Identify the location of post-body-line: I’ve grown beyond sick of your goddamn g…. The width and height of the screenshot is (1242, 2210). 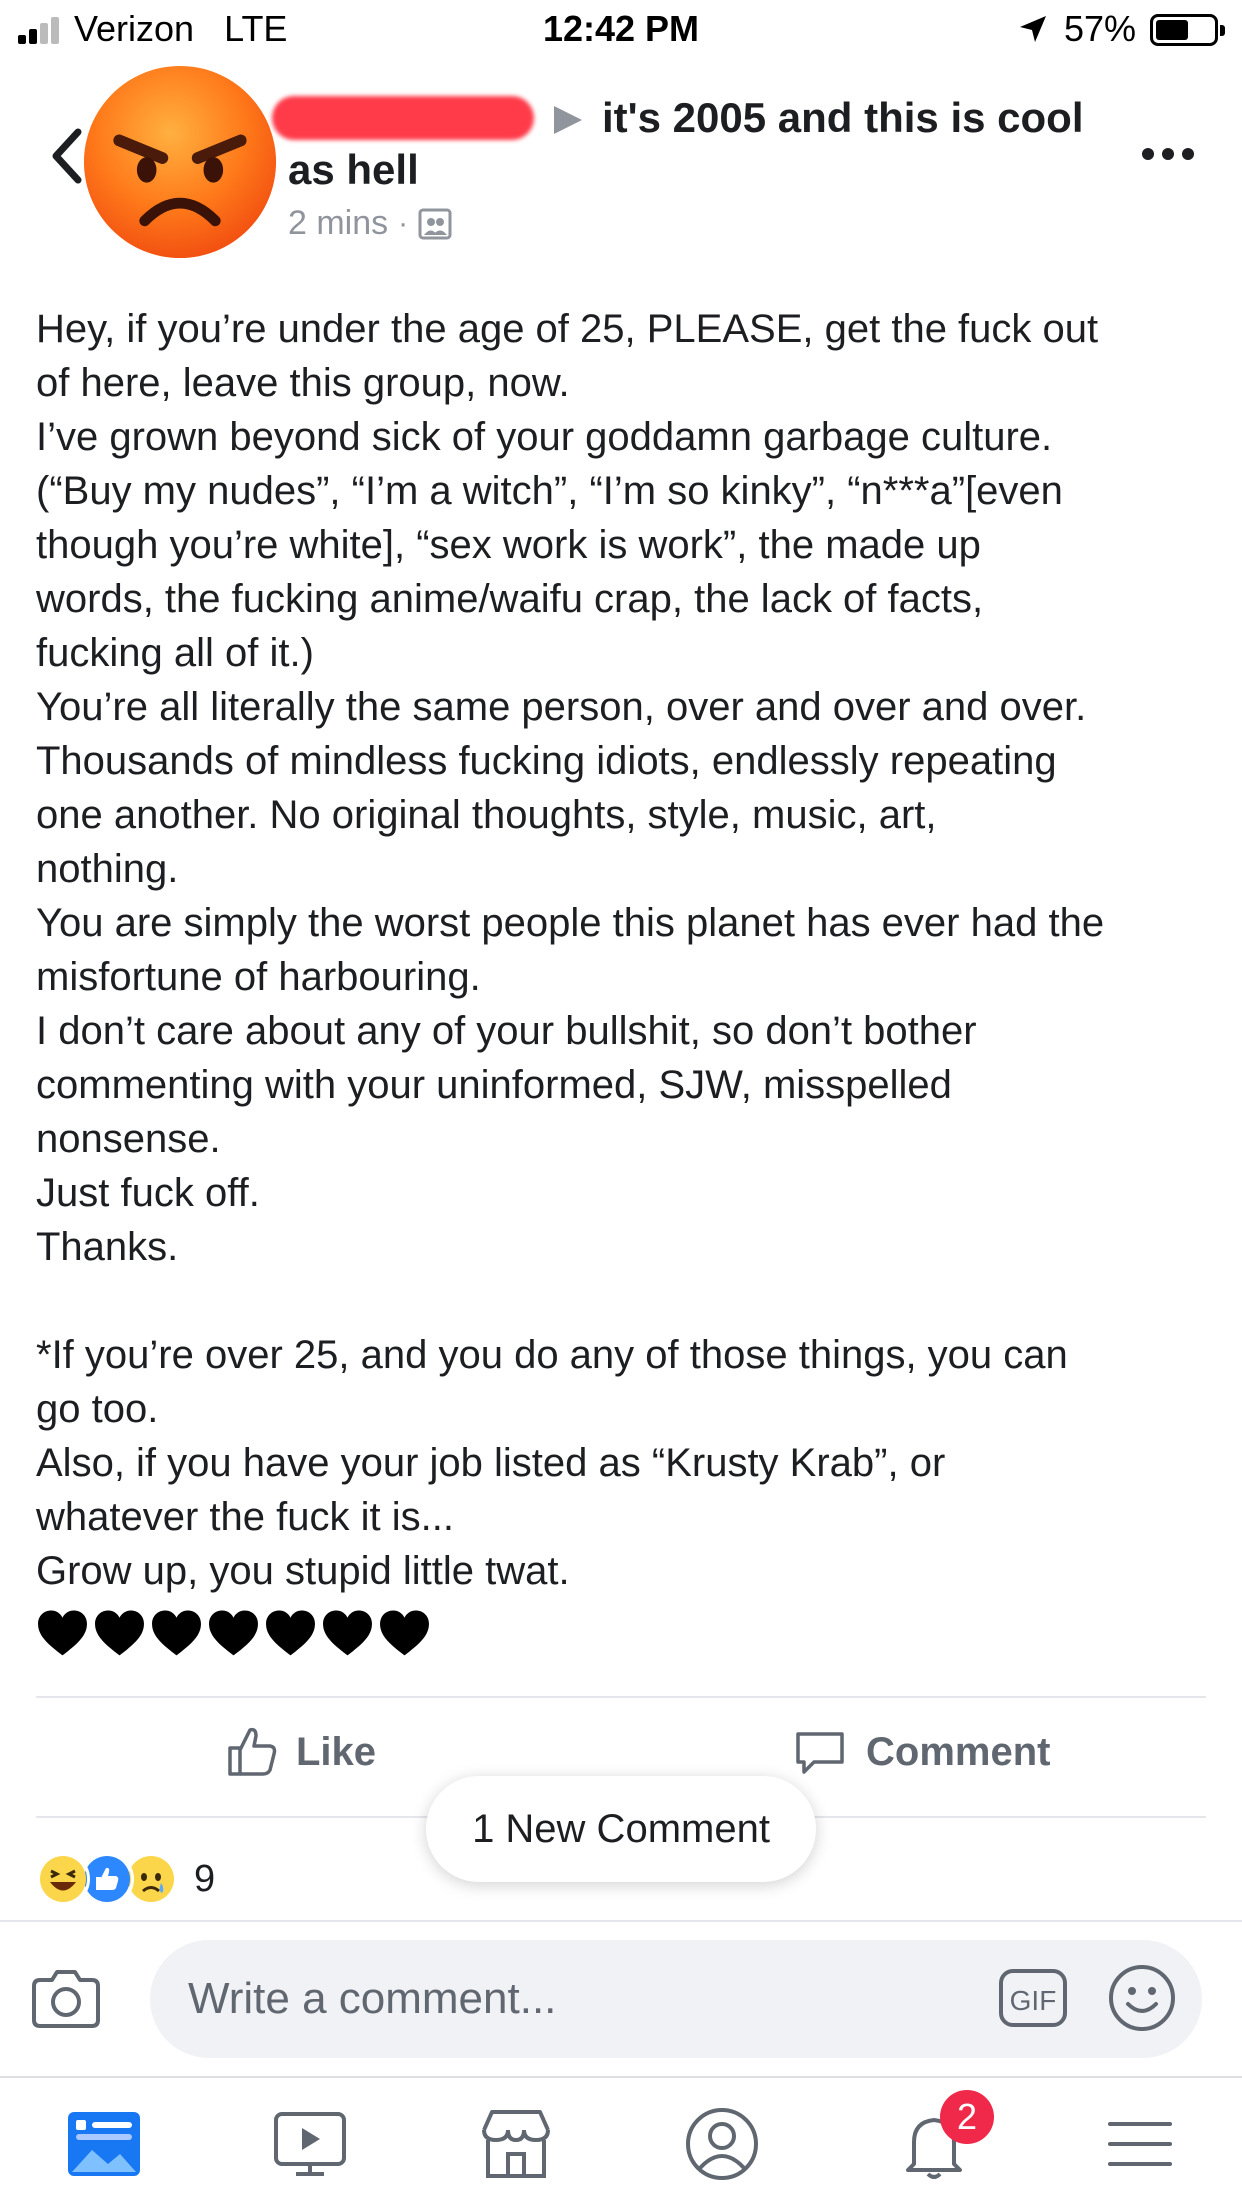
(544, 437).